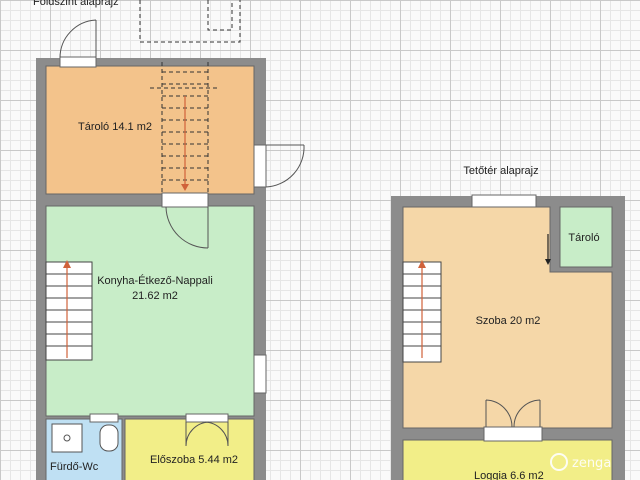 This screenshot has height=480, width=640. What do you see at coordinates (194, 460) in the screenshot?
I see `label-hallway: Előszoba 5.44 m2` at bounding box center [194, 460].